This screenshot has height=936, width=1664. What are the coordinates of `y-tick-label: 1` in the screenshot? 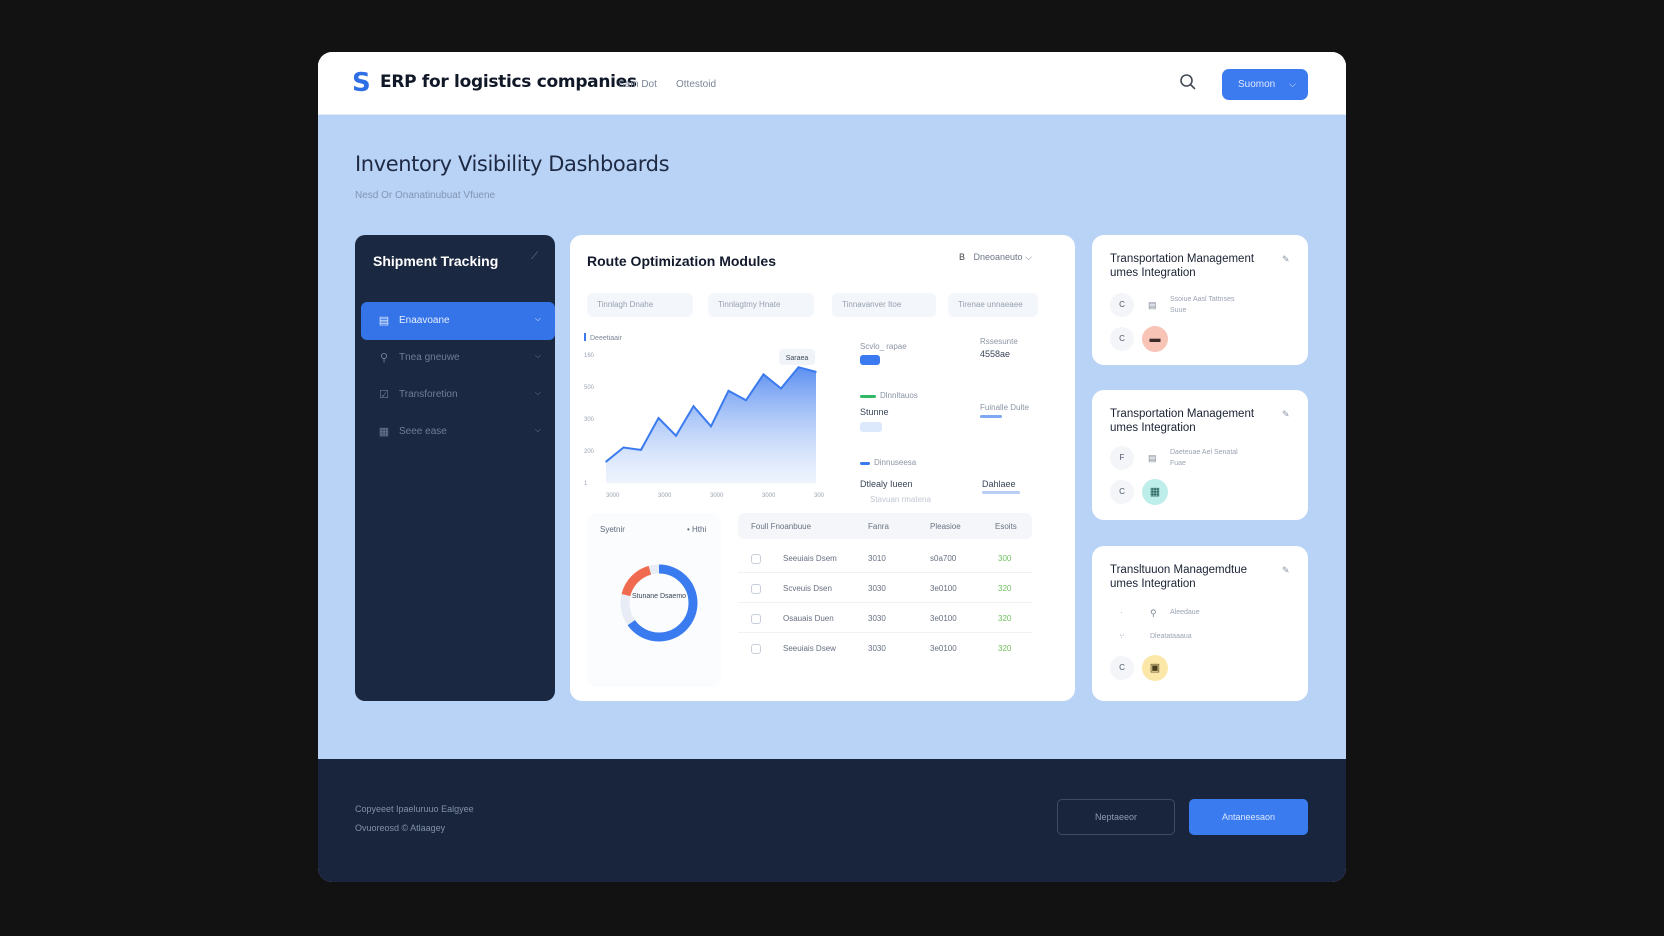 It's located at (586, 484).